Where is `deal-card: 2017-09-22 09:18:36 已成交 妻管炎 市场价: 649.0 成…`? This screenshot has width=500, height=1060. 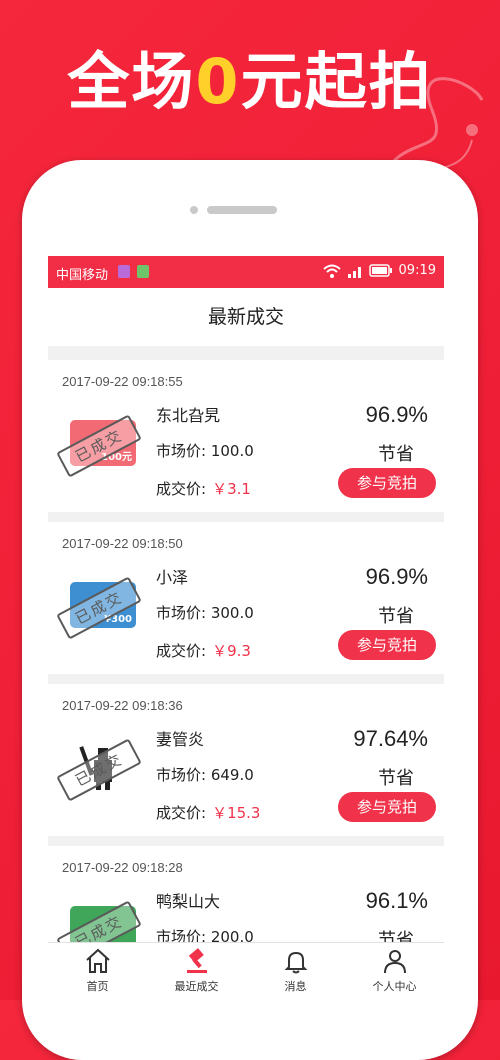
deal-card: 2017-09-22 09:18:36 已成交 妻管炎 市场价: 649.0 成… is located at coordinates (246, 760).